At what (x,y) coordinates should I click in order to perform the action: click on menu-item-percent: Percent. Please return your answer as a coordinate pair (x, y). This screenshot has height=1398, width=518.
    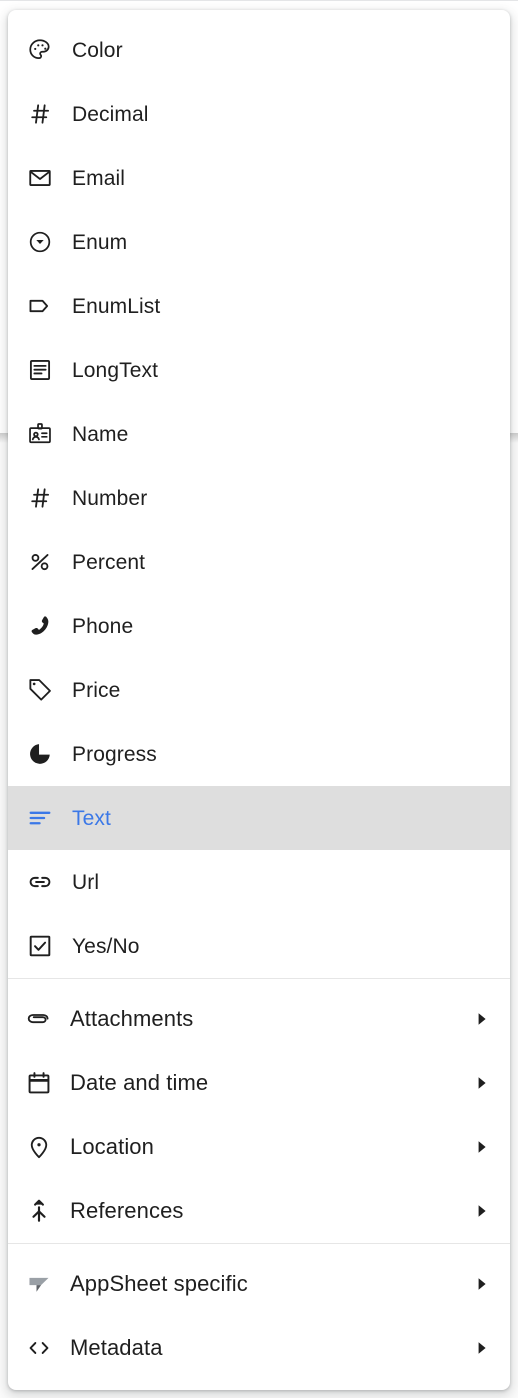
    Looking at the image, I should click on (259, 562).